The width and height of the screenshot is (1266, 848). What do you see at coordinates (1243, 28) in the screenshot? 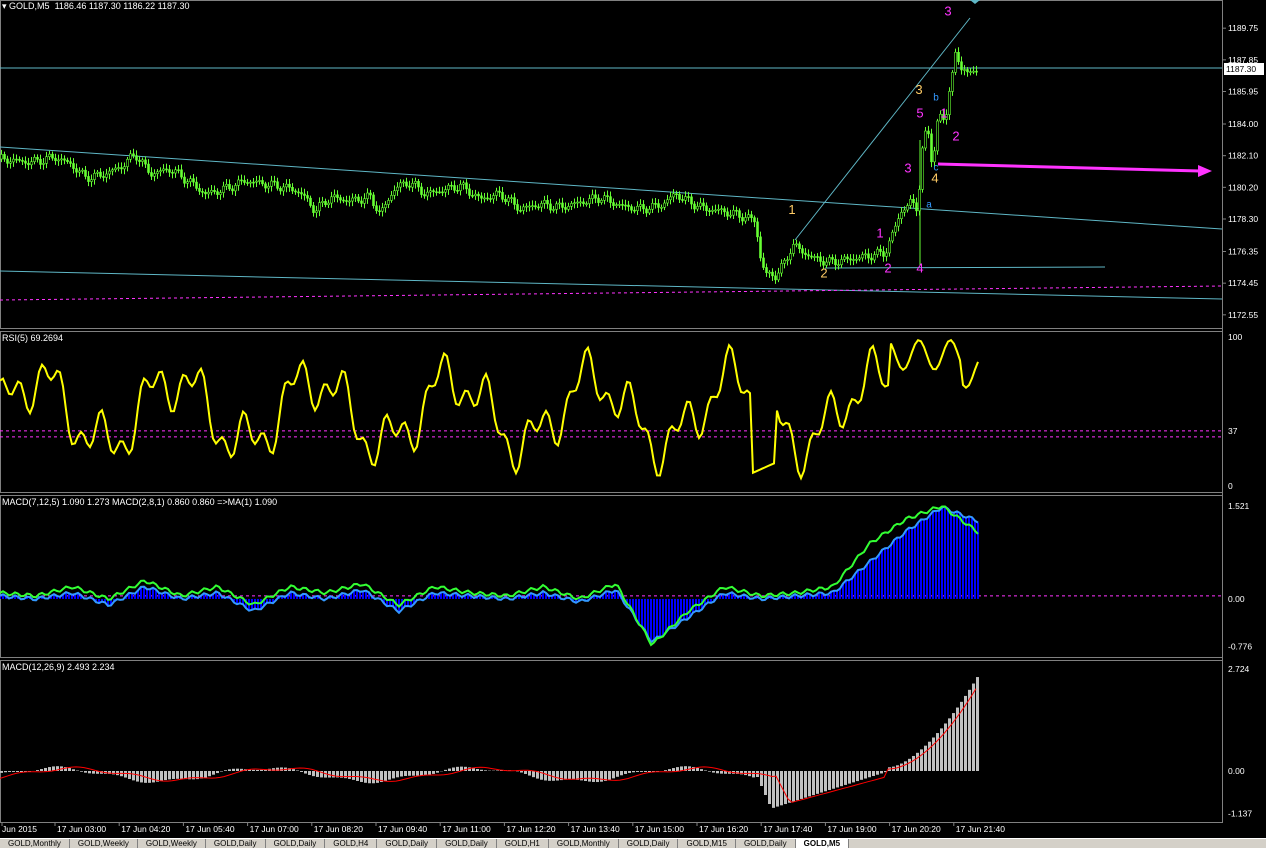
I see `price-tick-label: 1189.75` at bounding box center [1243, 28].